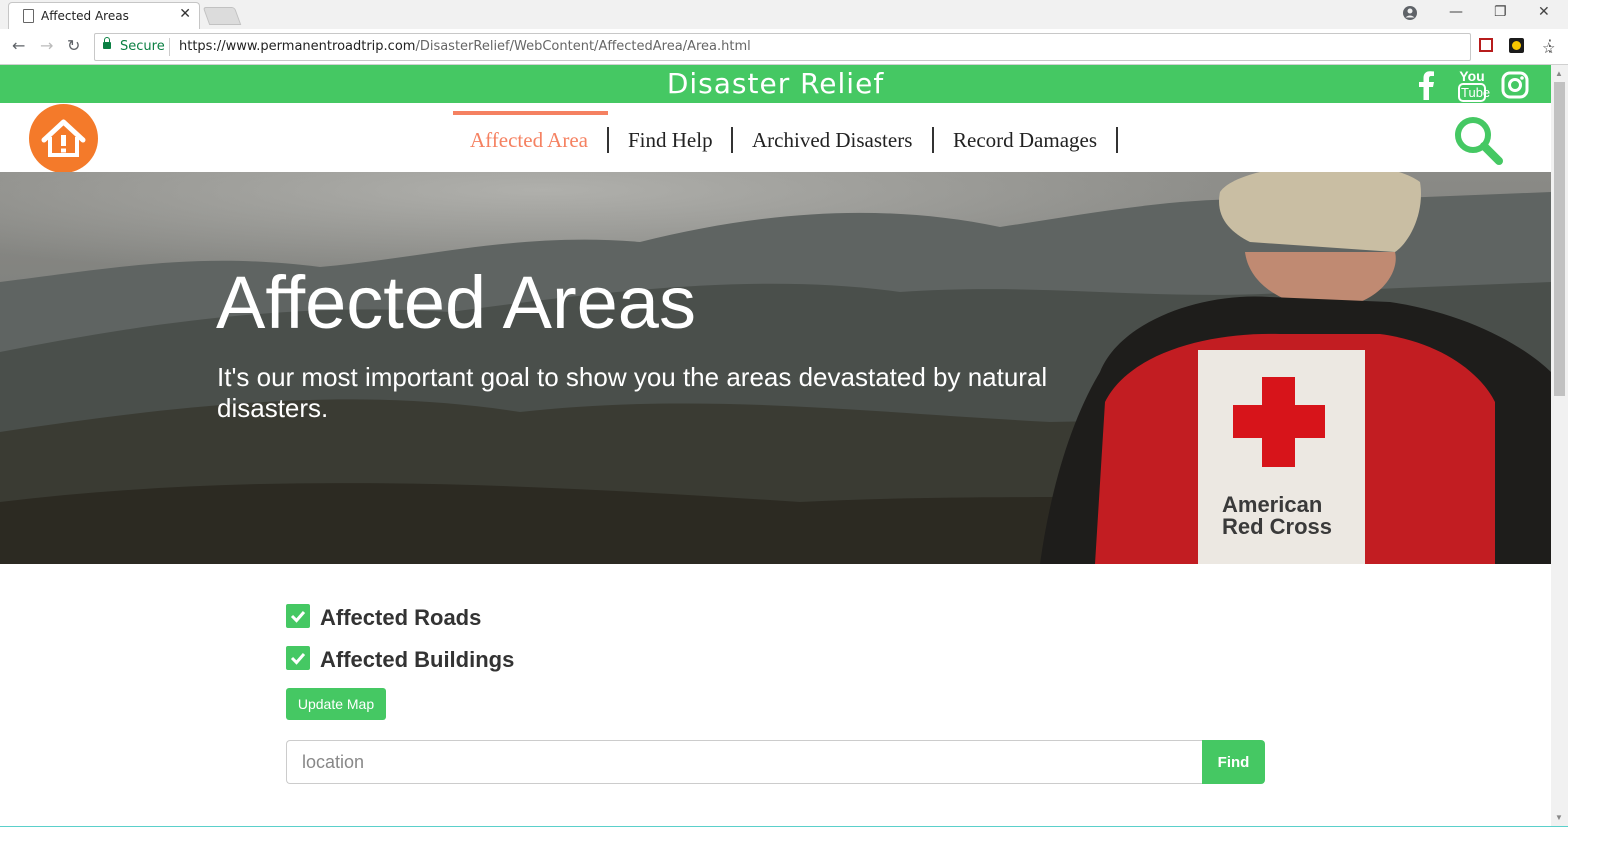 The width and height of the screenshot is (1600, 844). I want to click on url-host: https://www.permanentroadtrip.com, so click(297, 46).